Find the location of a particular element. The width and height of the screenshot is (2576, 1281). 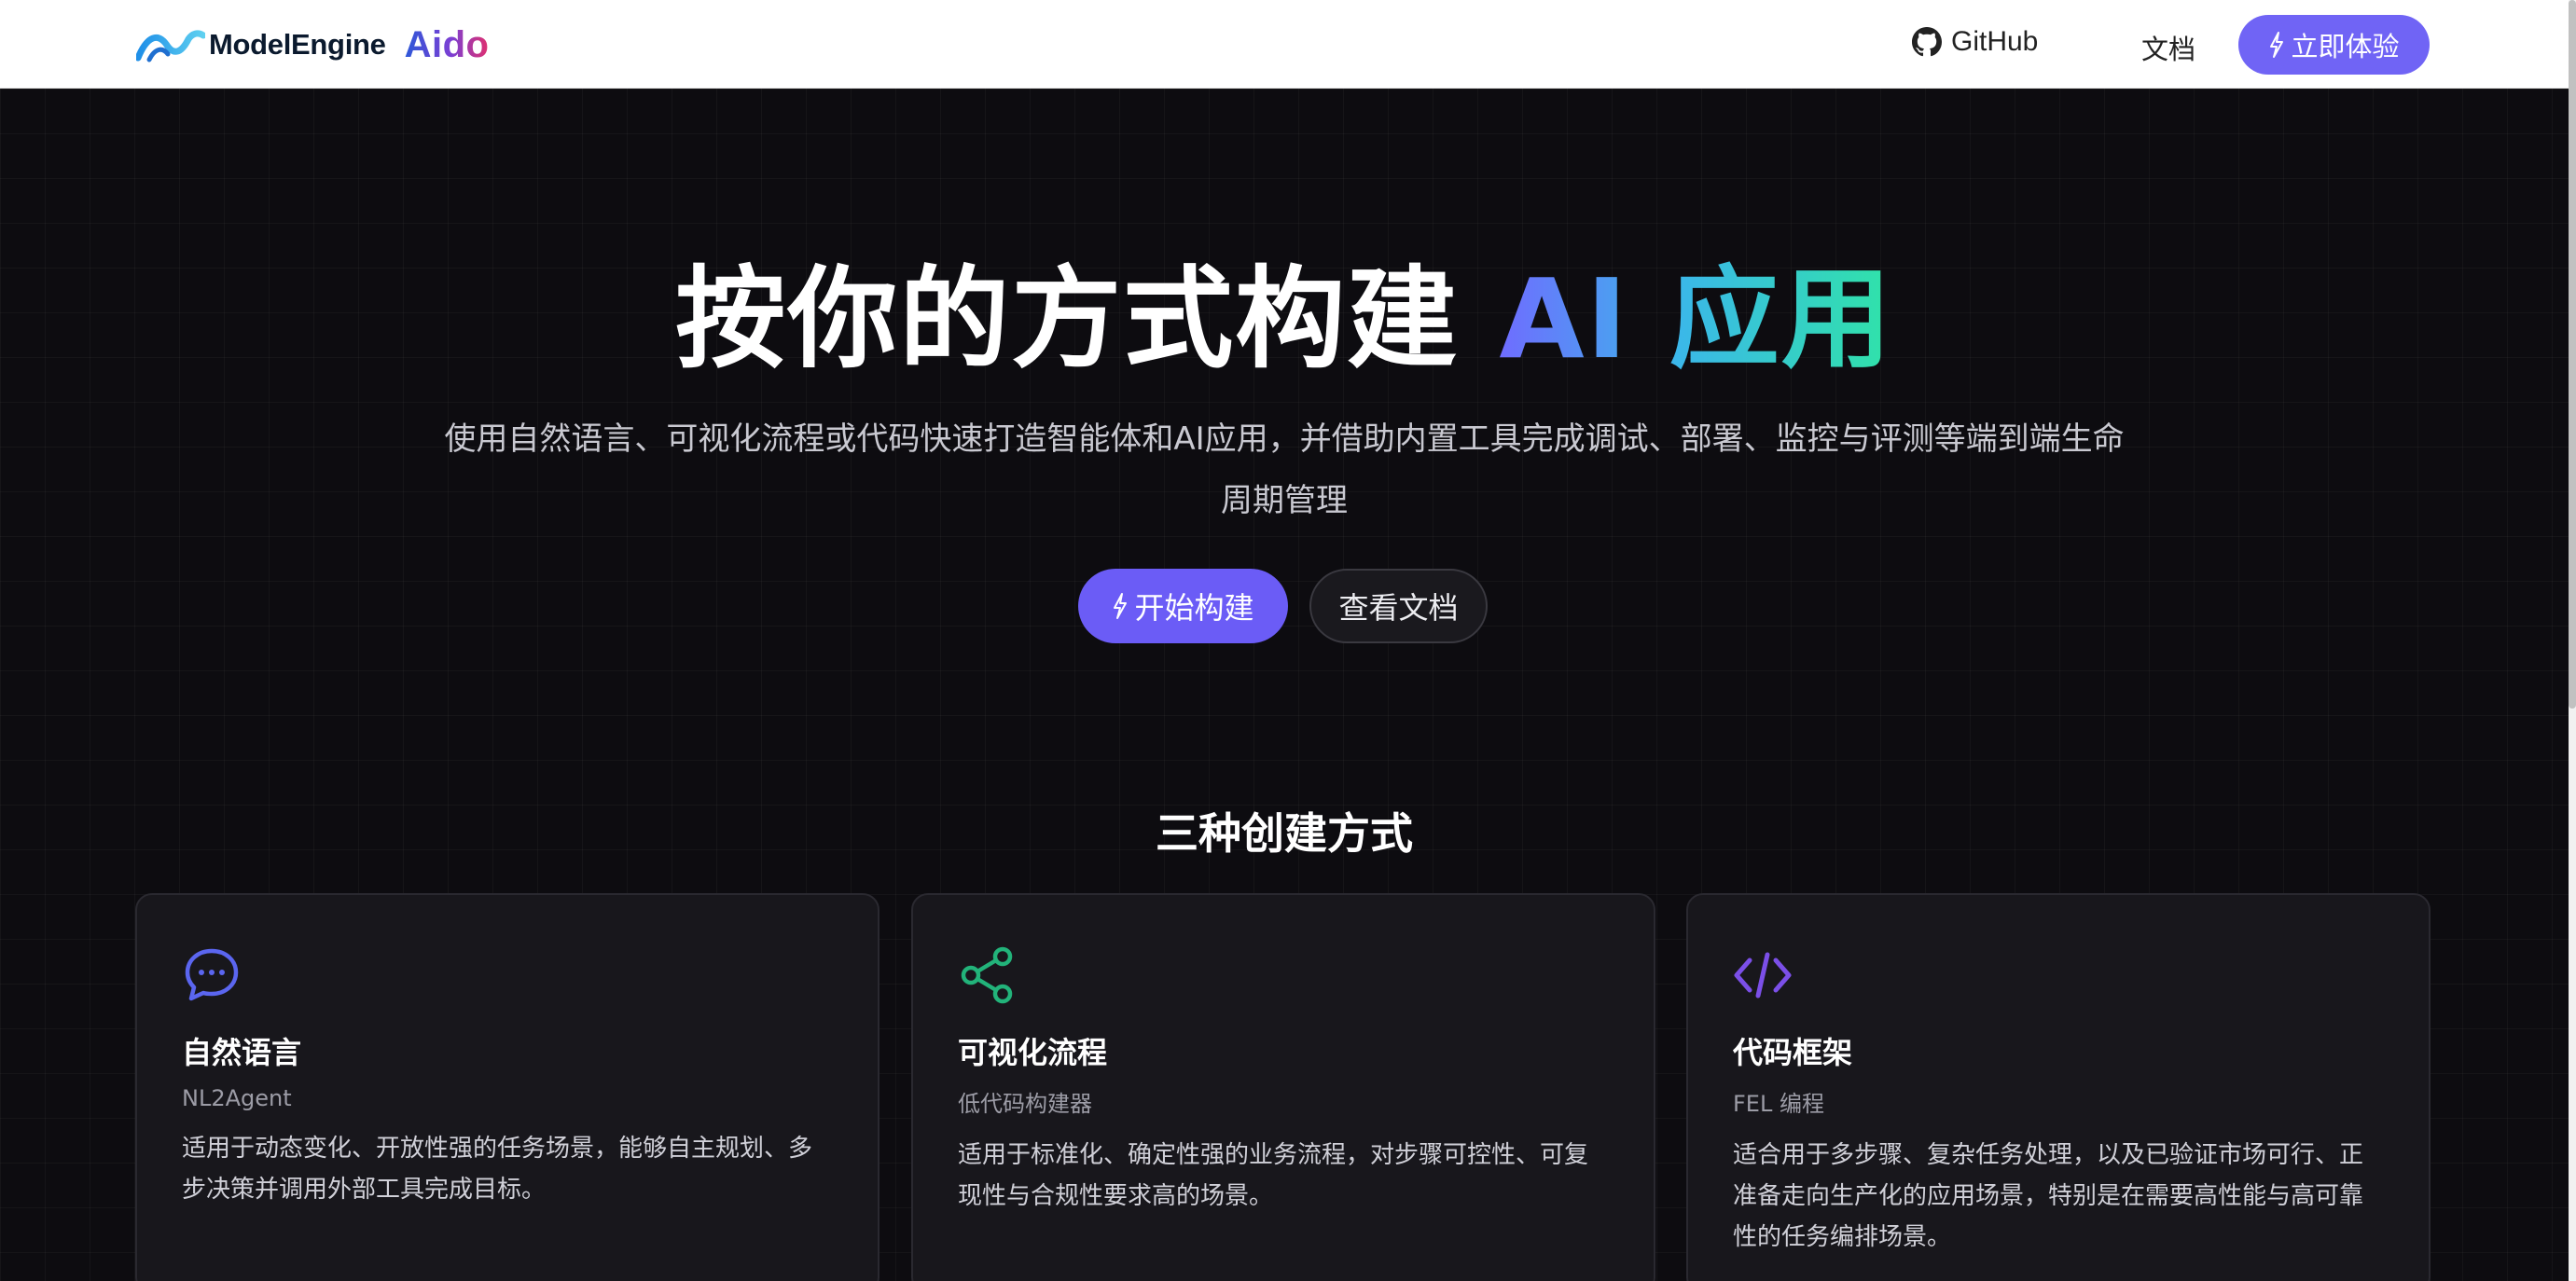

page-scrollbar is located at coordinates (2572, 640).